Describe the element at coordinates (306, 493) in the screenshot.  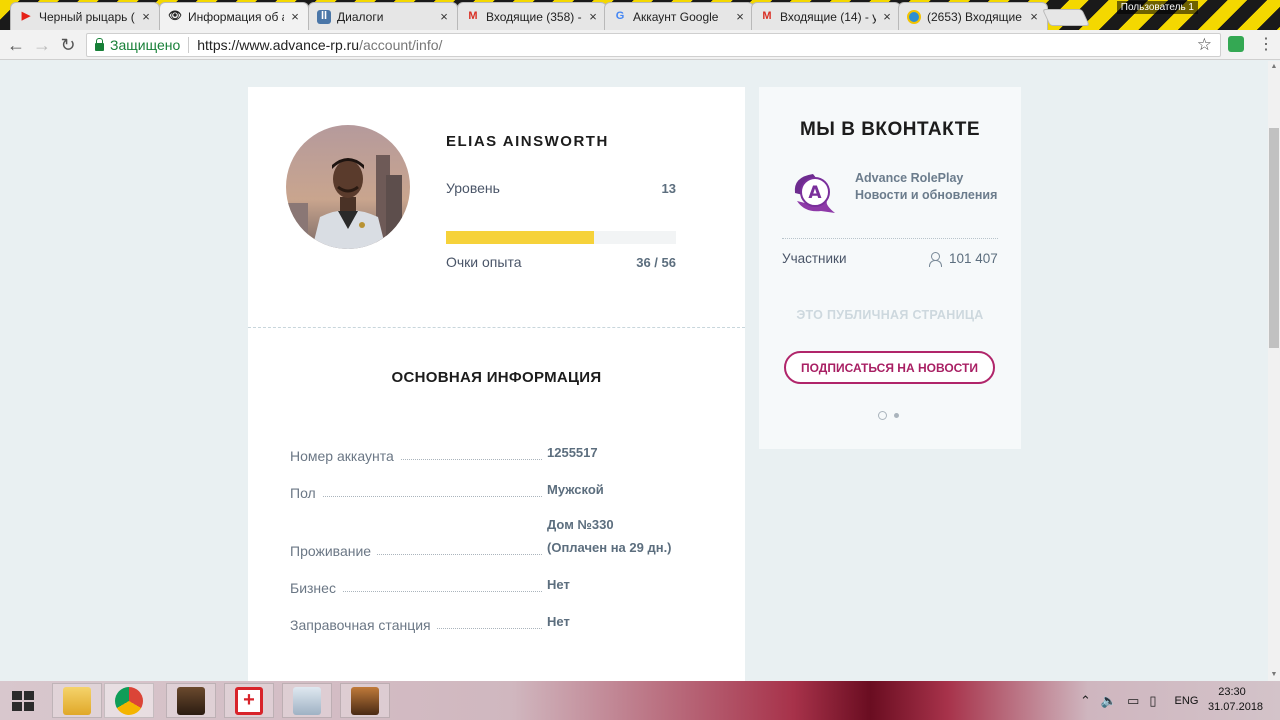
I see `info-label: Пол` at that location.